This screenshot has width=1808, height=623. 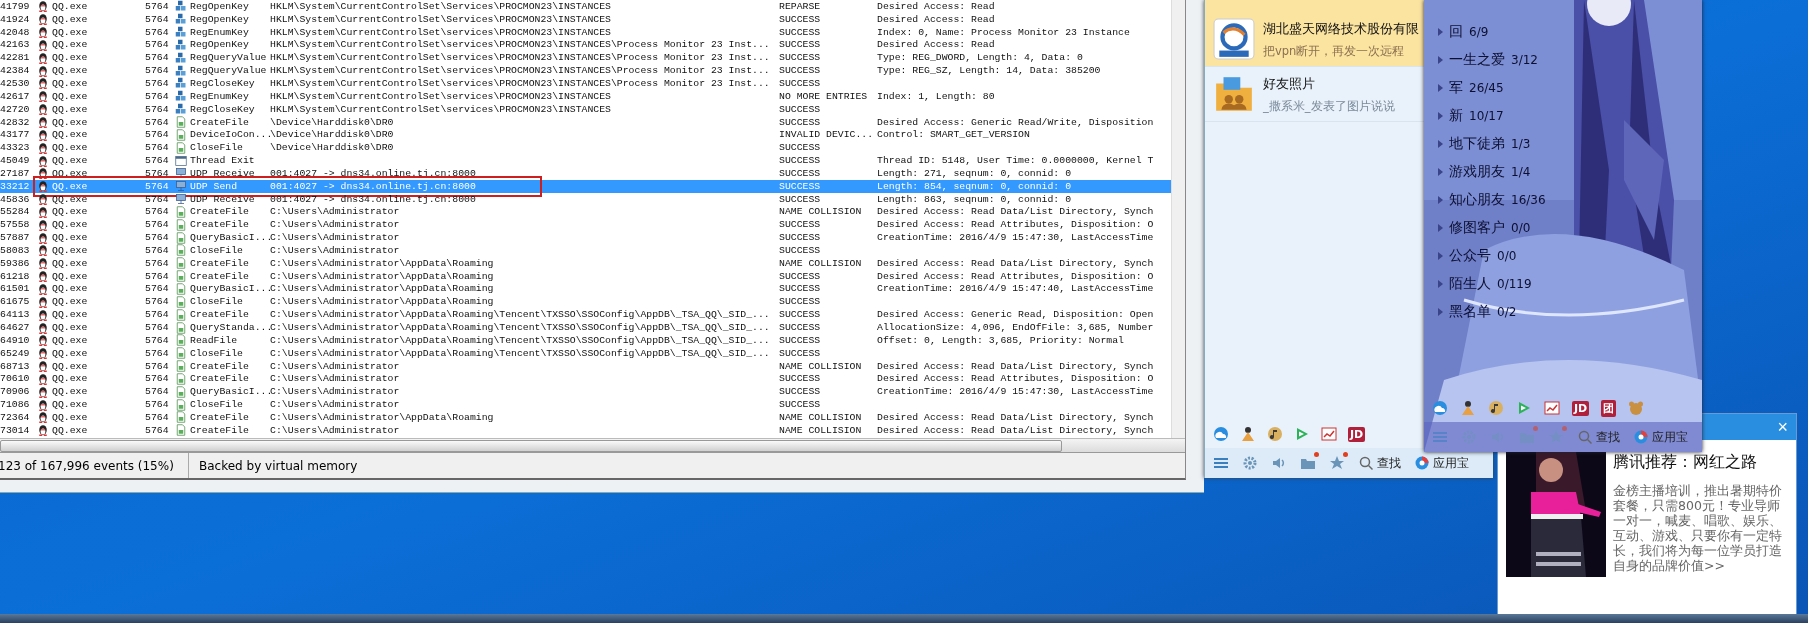 I want to click on event-row: 57558 QQ.exe 5764 CreateFile C:\Users\Administrator SUCCESS Desired Access: Read Attributes, Disposition: O, so click(x=585, y=225).